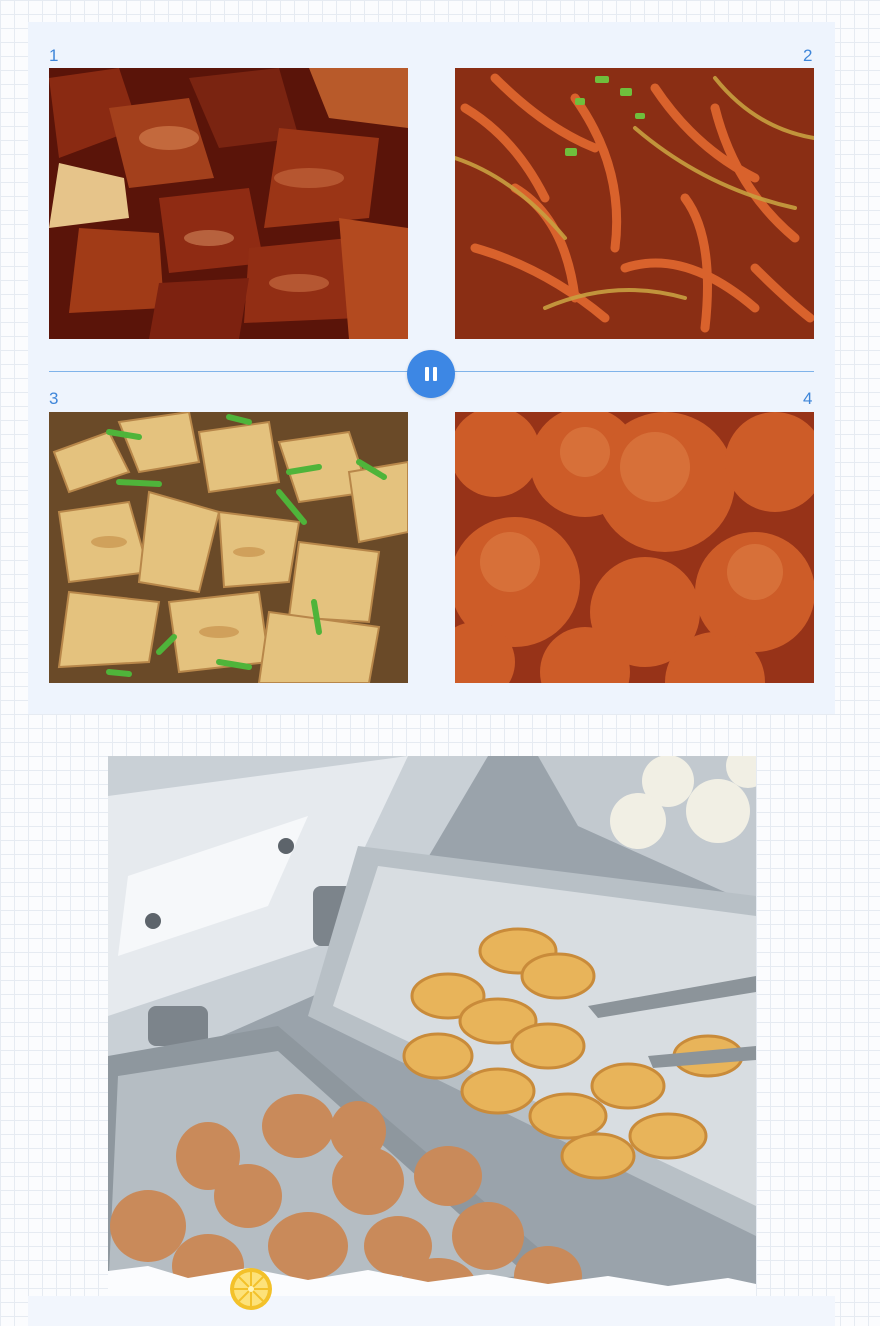 The image size is (880, 1326). I want to click on image-number-4: 4, so click(808, 398).